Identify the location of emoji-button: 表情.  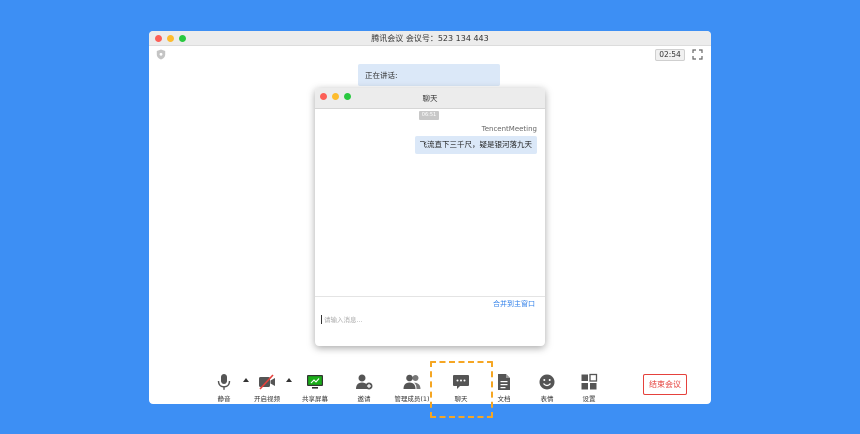
(547, 388).